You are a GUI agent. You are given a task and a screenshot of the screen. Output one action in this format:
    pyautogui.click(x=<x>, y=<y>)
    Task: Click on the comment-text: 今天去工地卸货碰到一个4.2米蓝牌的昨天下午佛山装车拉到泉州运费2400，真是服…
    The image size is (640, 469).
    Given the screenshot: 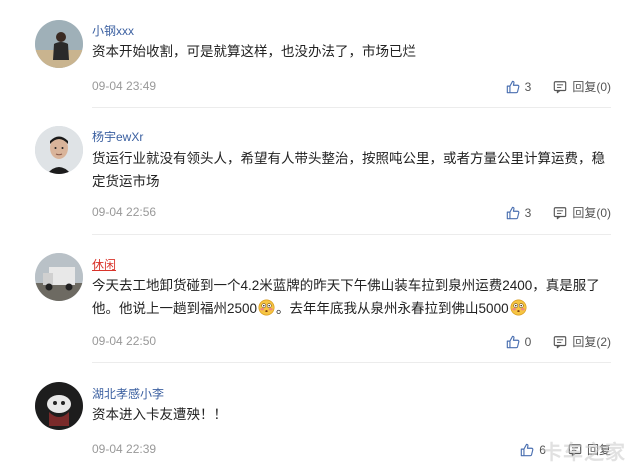 What is the action you would take?
    pyautogui.click(x=352, y=297)
    